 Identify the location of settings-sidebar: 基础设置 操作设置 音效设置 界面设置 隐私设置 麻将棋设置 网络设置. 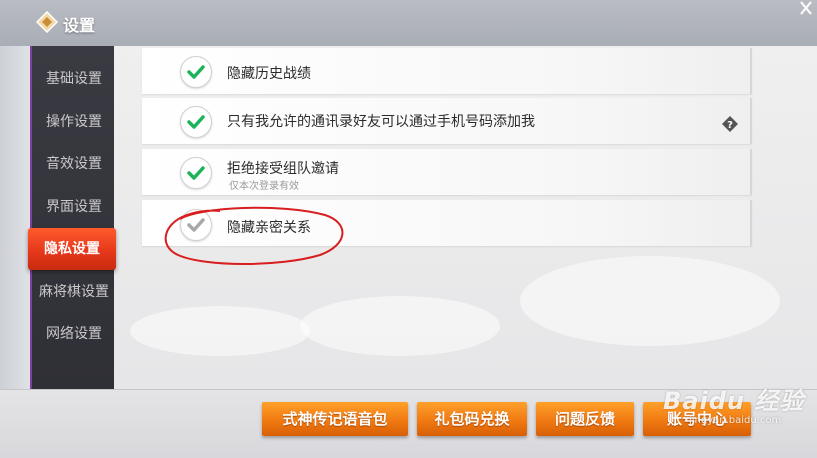
(72, 217).